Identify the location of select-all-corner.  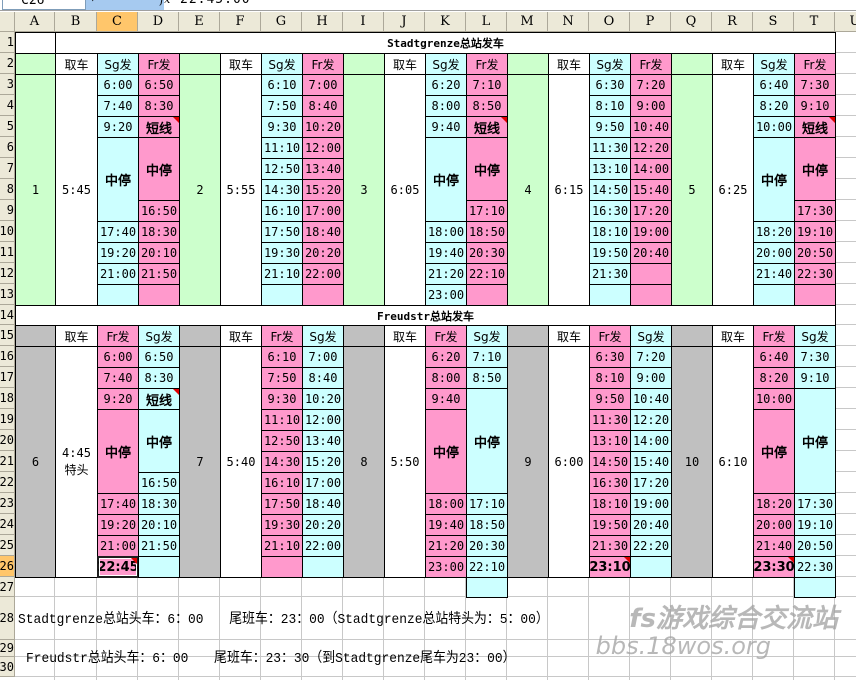
(7, 22).